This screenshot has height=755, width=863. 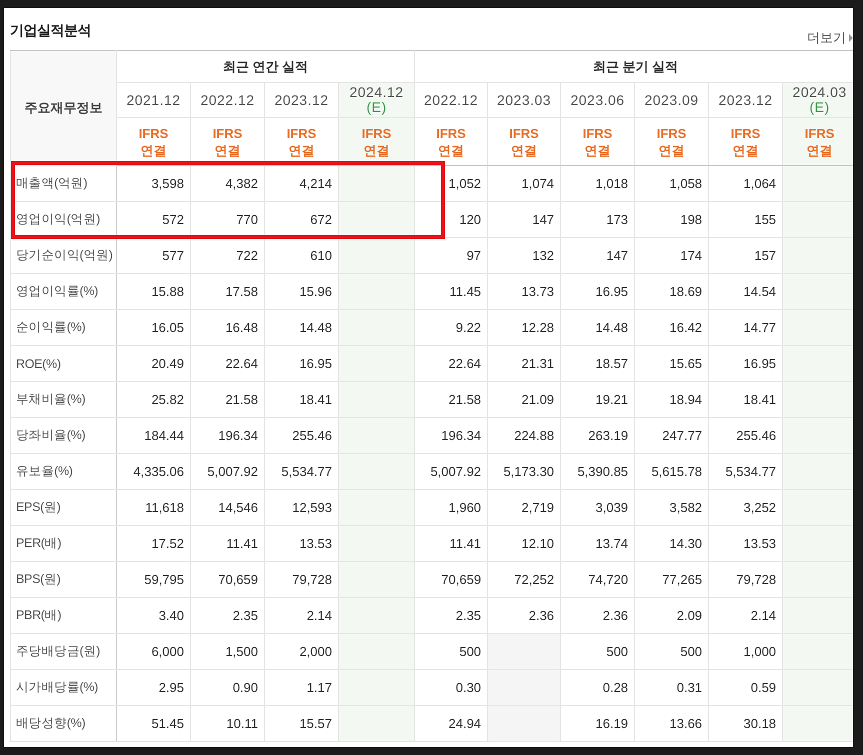 What do you see at coordinates (524, 400) in the screenshot?
I see `table-cell: 21.09` at bounding box center [524, 400].